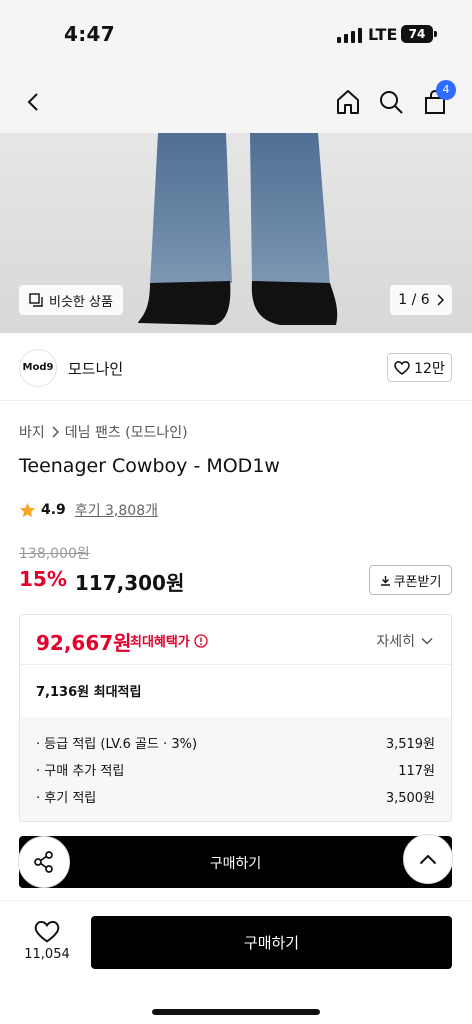  What do you see at coordinates (410, 798) in the screenshot?
I see `points-value: 3,500원` at bounding box center [410, 798].